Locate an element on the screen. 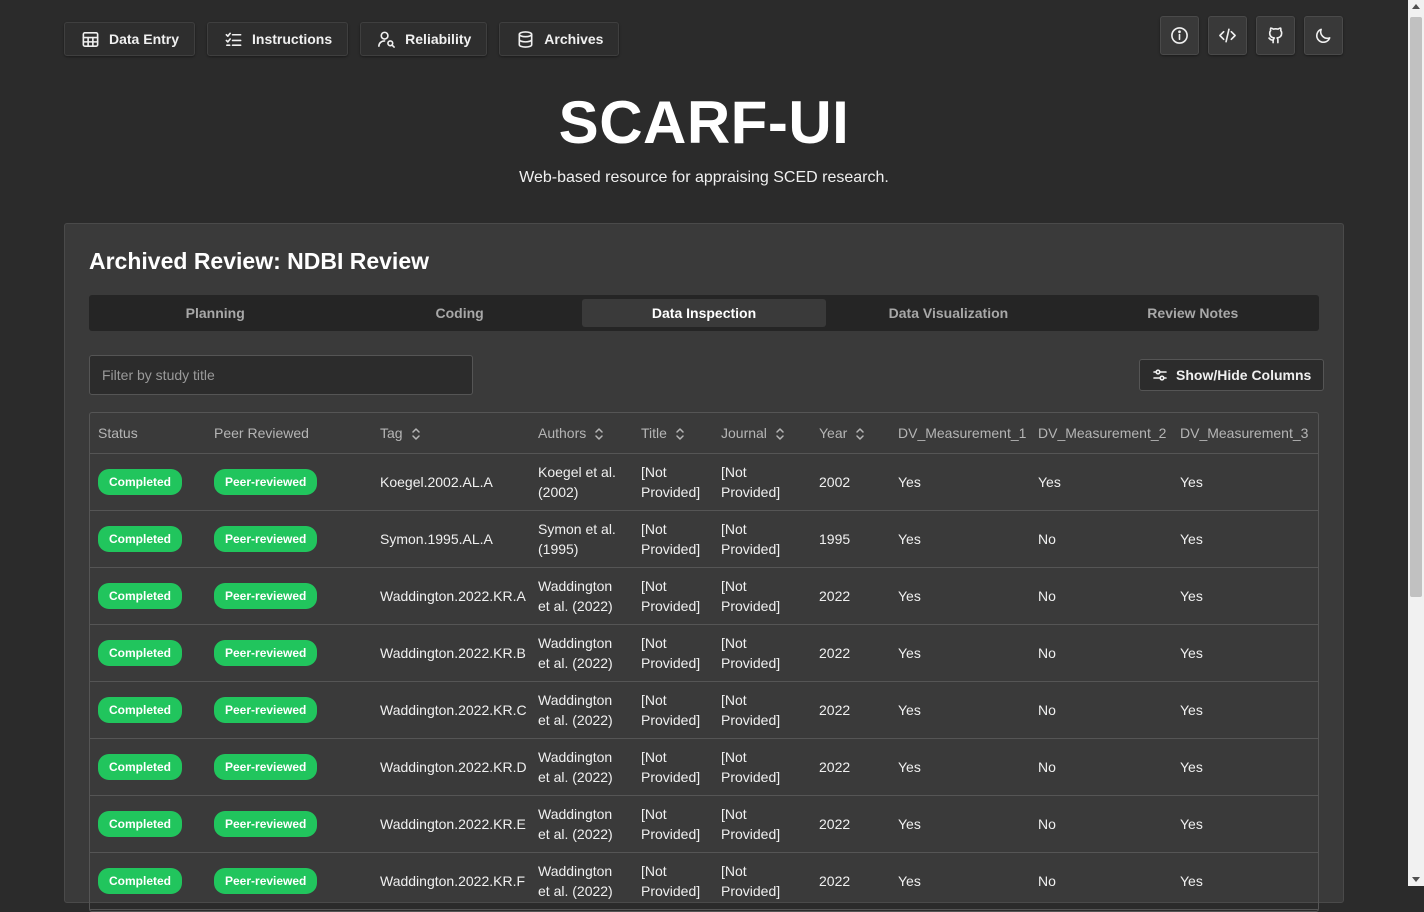 The image size is (1424, 912). source-code-button is located at coordinates (1227, 35).